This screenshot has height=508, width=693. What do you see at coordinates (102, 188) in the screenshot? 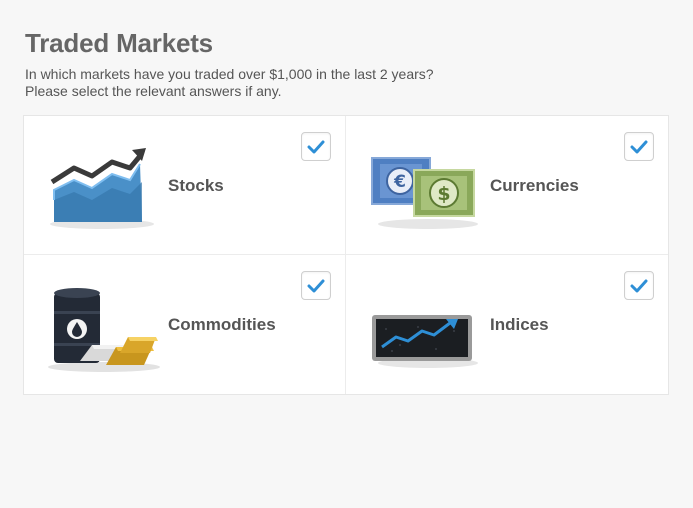
I see `stocks-chart-icon` at bounding box center [102, 188].